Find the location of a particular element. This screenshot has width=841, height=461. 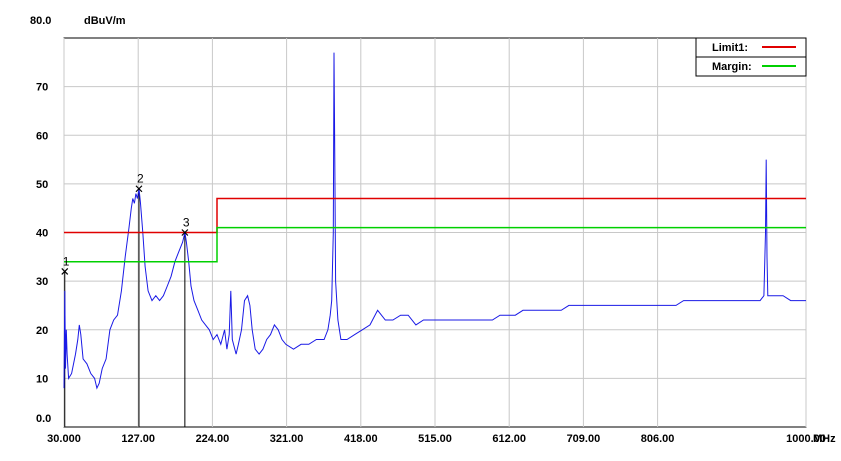

x-tick-label-6: 612.00 is located at coordinates (509, 439).